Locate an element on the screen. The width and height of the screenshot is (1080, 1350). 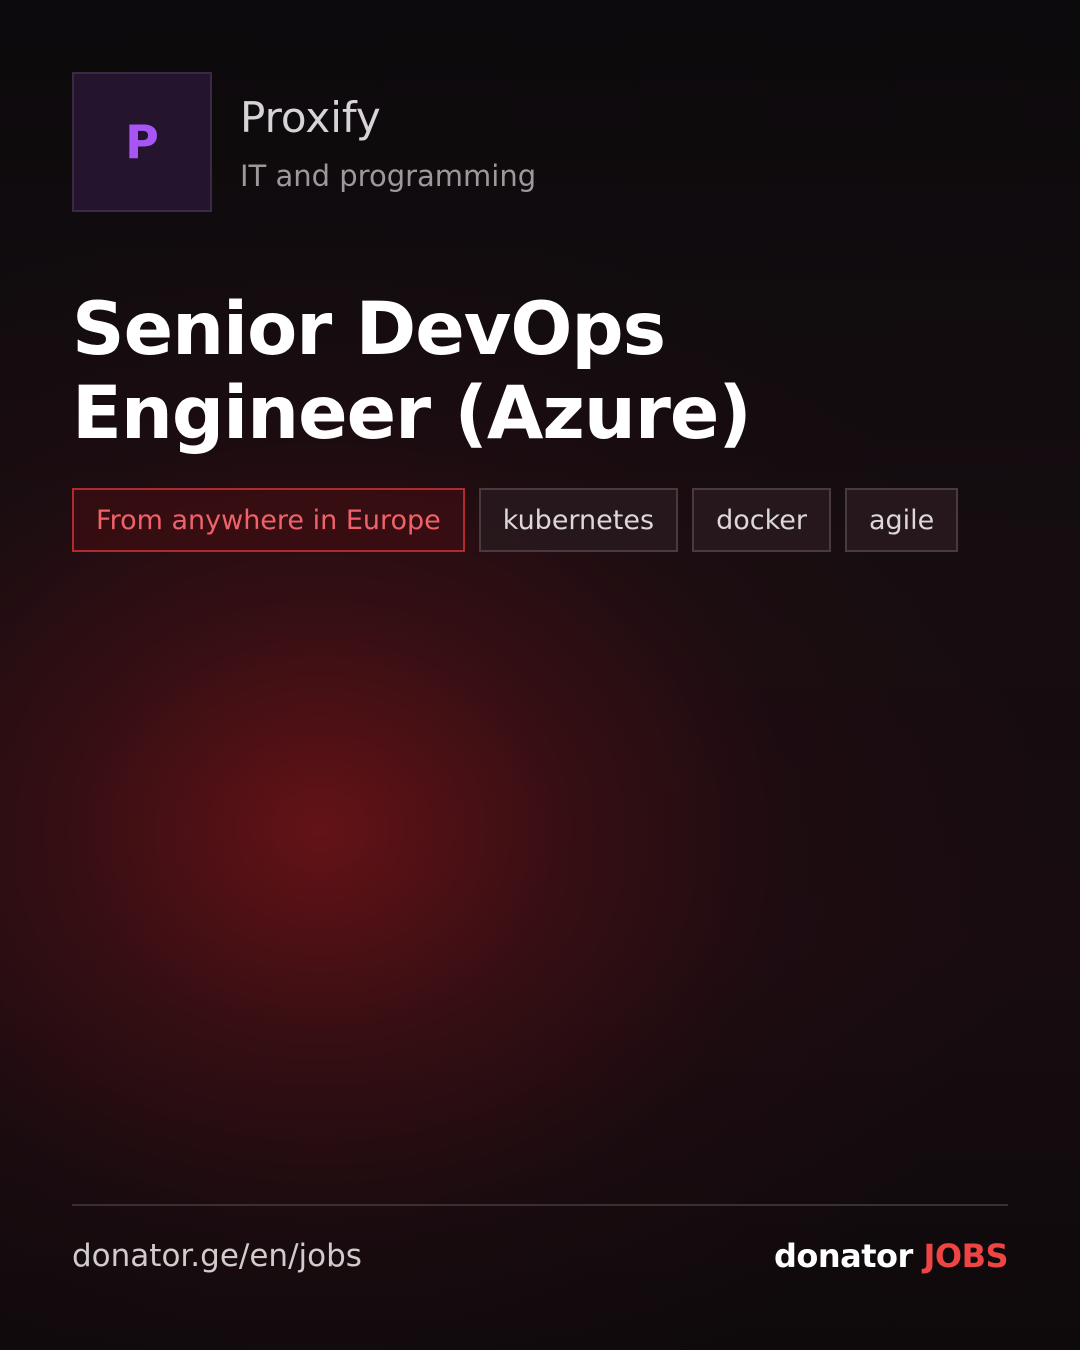
footer-url-link: donator.ge/en/jobs is located at coordinates (217, 1256).